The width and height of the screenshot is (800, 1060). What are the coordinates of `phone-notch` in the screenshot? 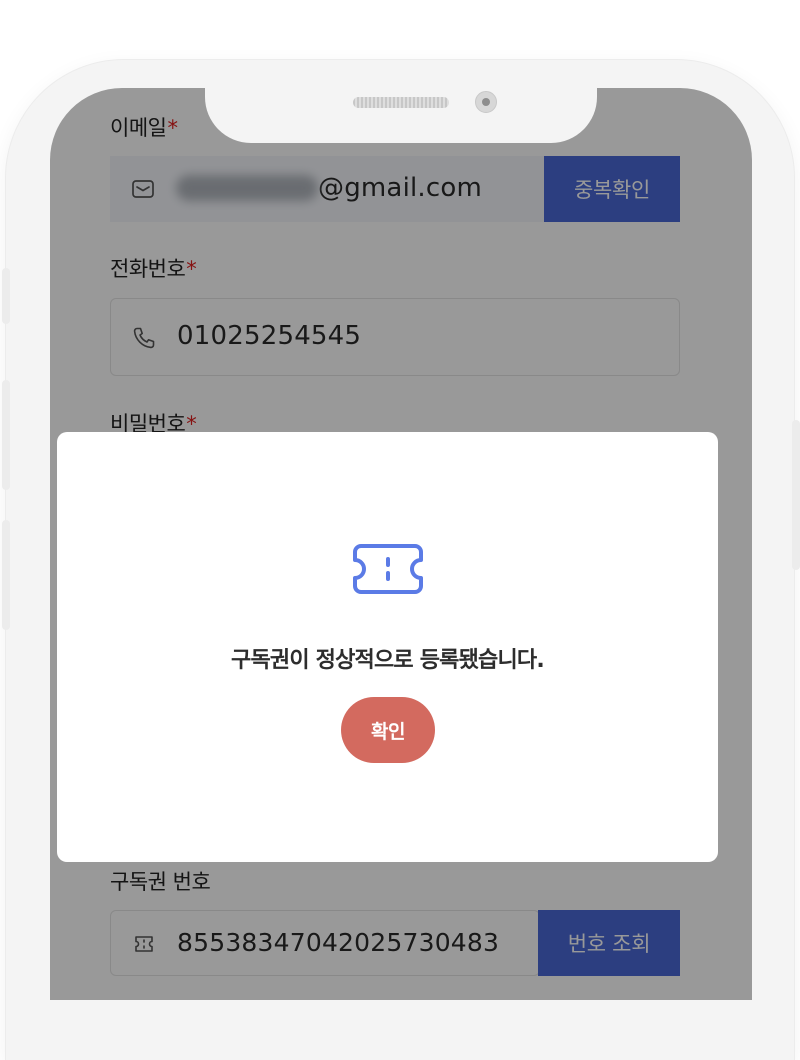 It's located at (401, 114).